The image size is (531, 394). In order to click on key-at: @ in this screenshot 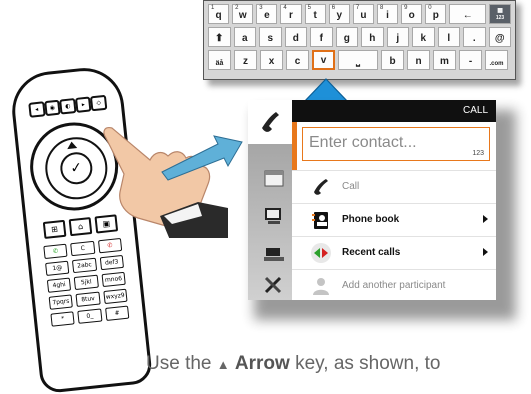, I will do `click(499, 37)`.